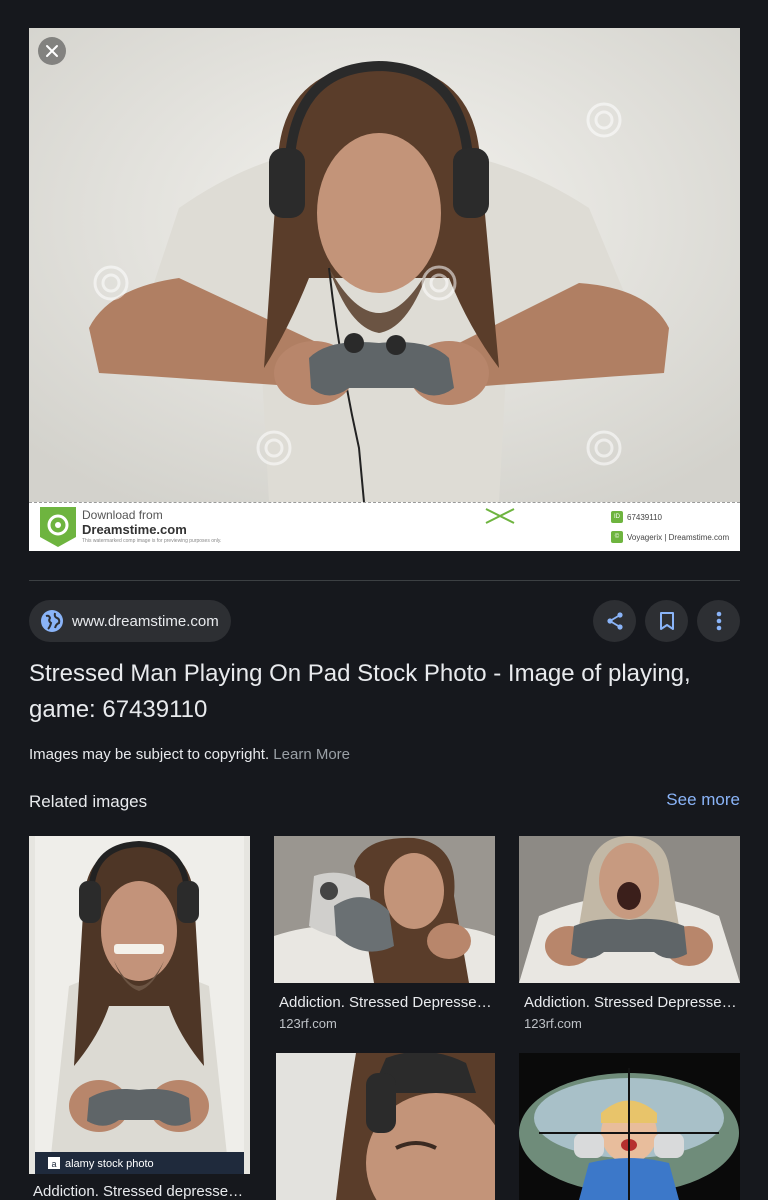 This screenshot has height=1200, width=768. I want to click on dreamstime-logo, so click(58, 527).